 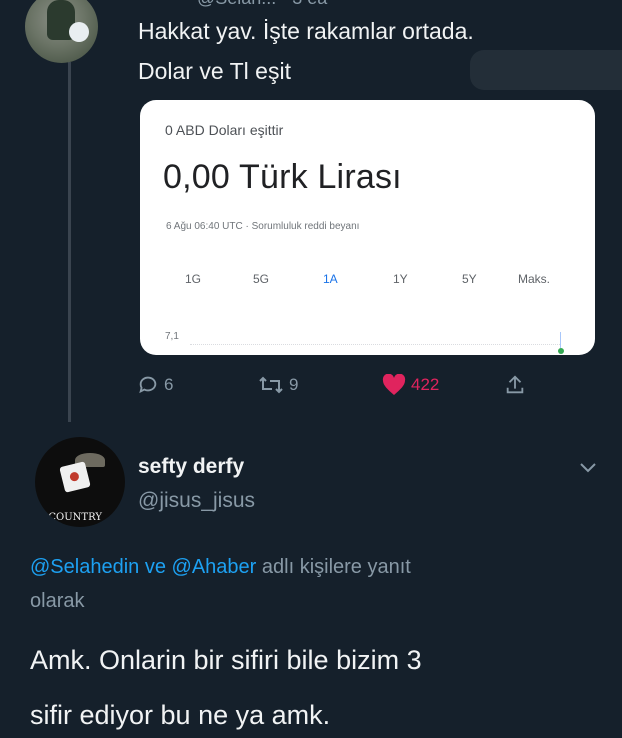 I want to click on thread-connector-line, so click(x=69, y=242).